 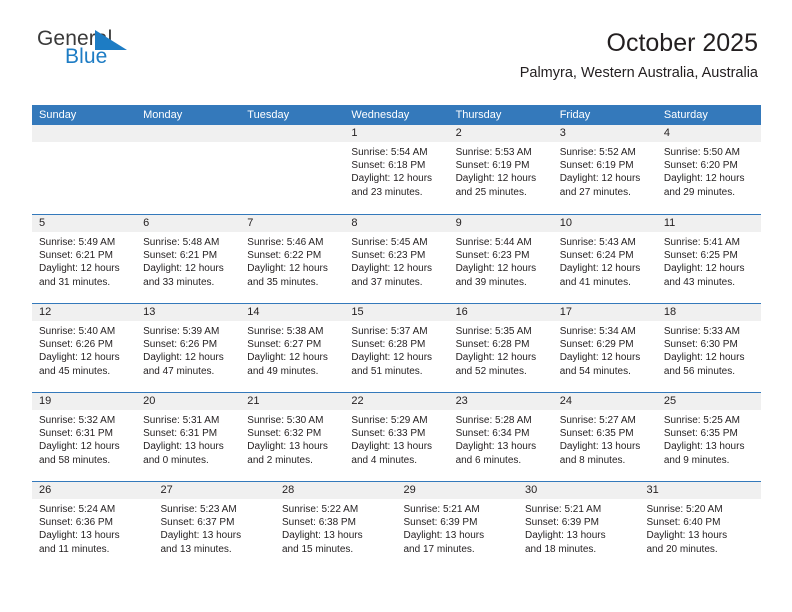 What do you see at coordinates (461, 312) in the screenshot?
I see `day-number: 16` at bounding box center [461, 312].